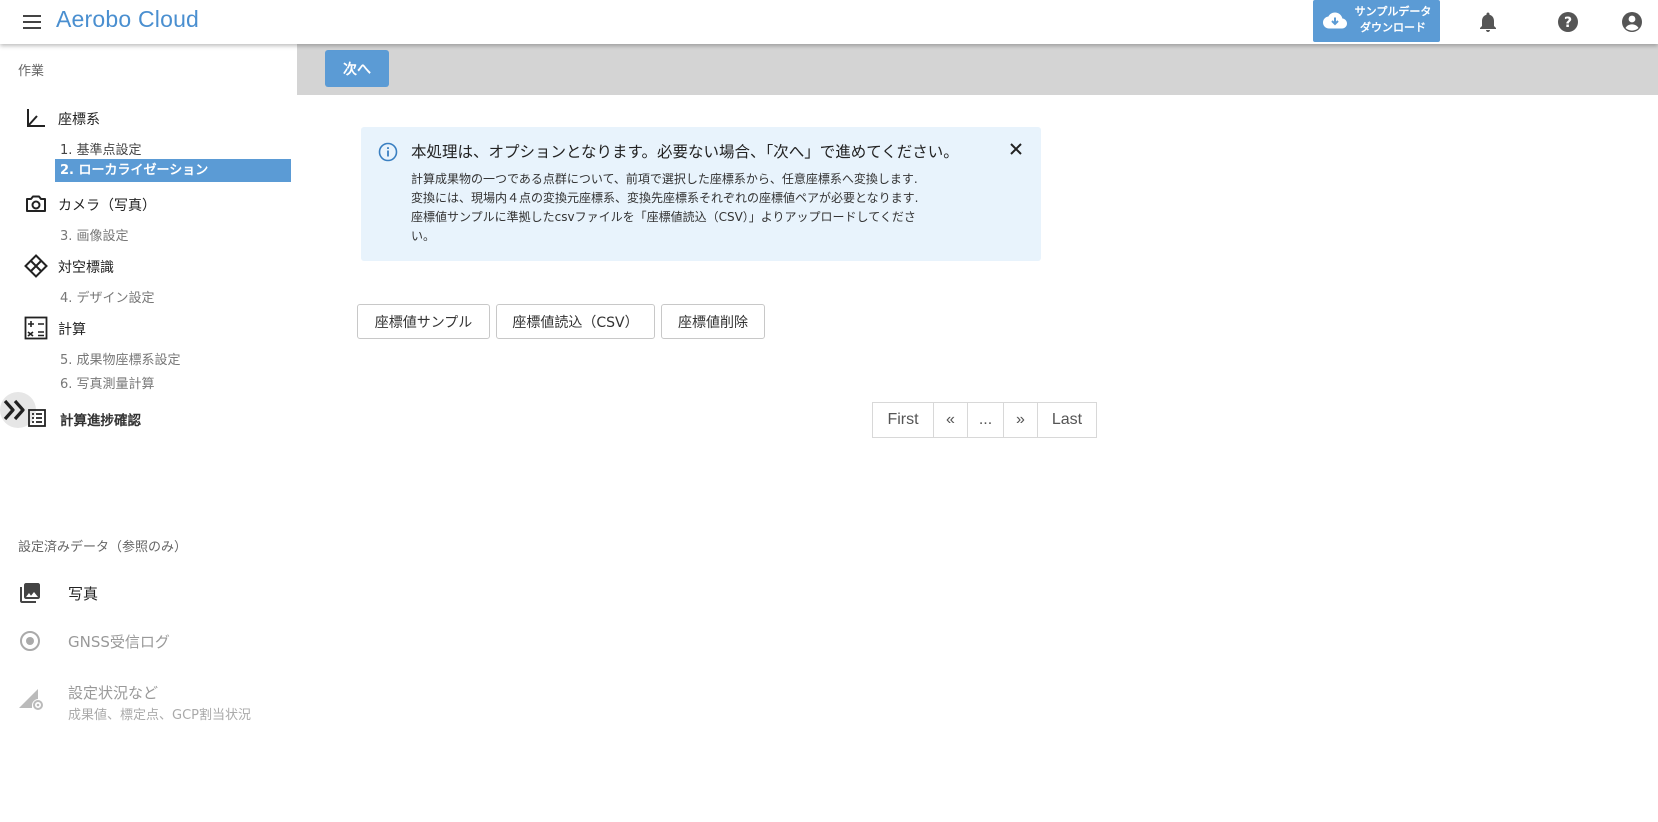 This screenshot has width=1658, height=822. I want to click on download-label-line1: サンプルデータ, so click(1393, 11).